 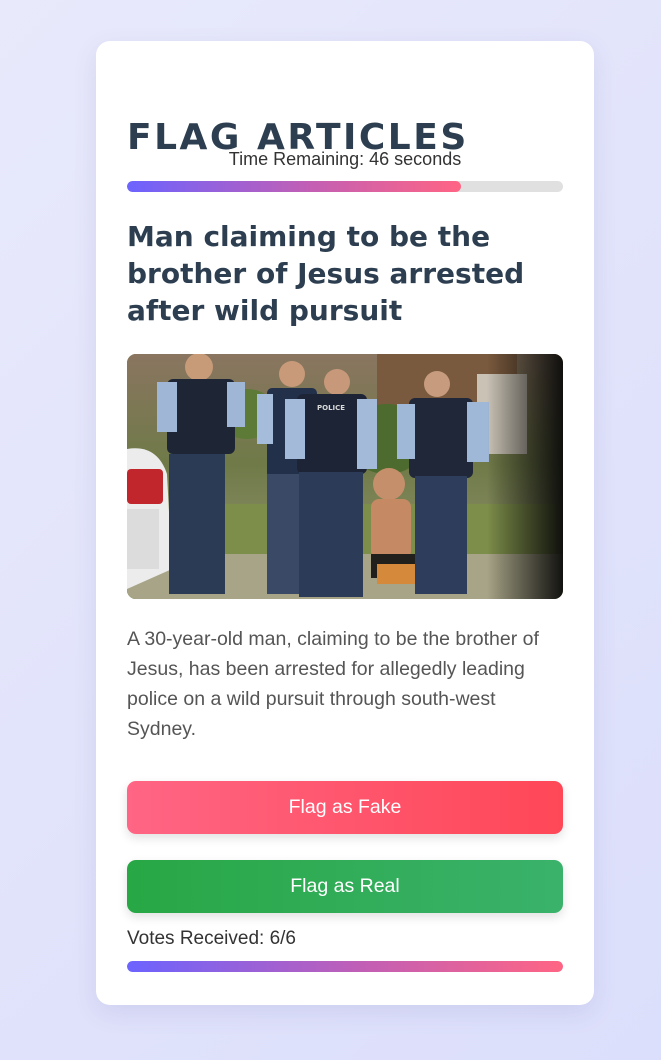 What do you see at coordinates (331, 408) in the screenshot?
I see `police-badge-text: POLICE` at bounding box center [331, 408].